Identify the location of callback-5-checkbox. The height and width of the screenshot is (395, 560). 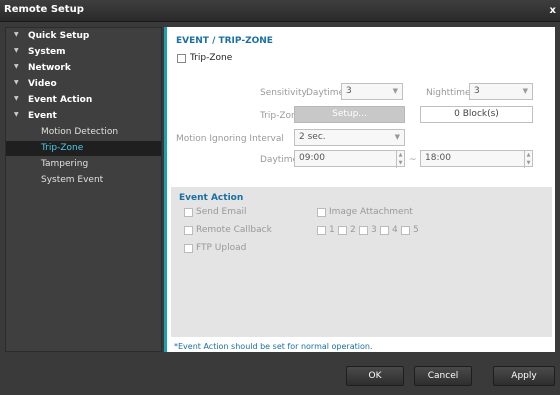
(405, 230).